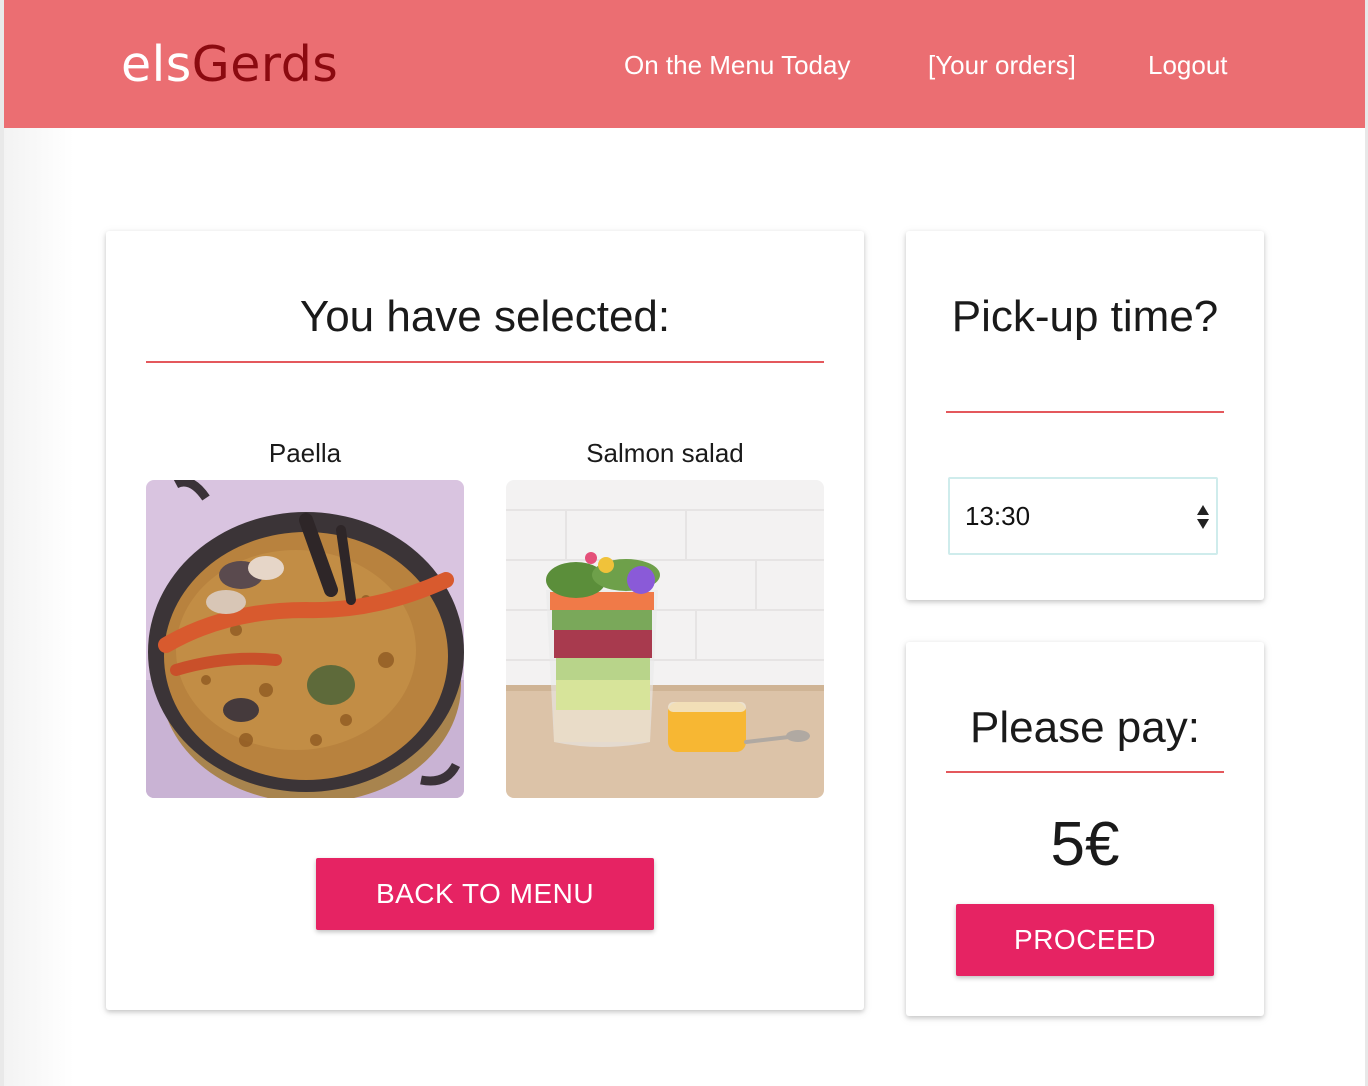 The image size is (1368, 1086). What do you see at coordinates (1085, 940) in the screenshot?
I see `proceed-button: PROCEED` at bounding box center [1085, 940].